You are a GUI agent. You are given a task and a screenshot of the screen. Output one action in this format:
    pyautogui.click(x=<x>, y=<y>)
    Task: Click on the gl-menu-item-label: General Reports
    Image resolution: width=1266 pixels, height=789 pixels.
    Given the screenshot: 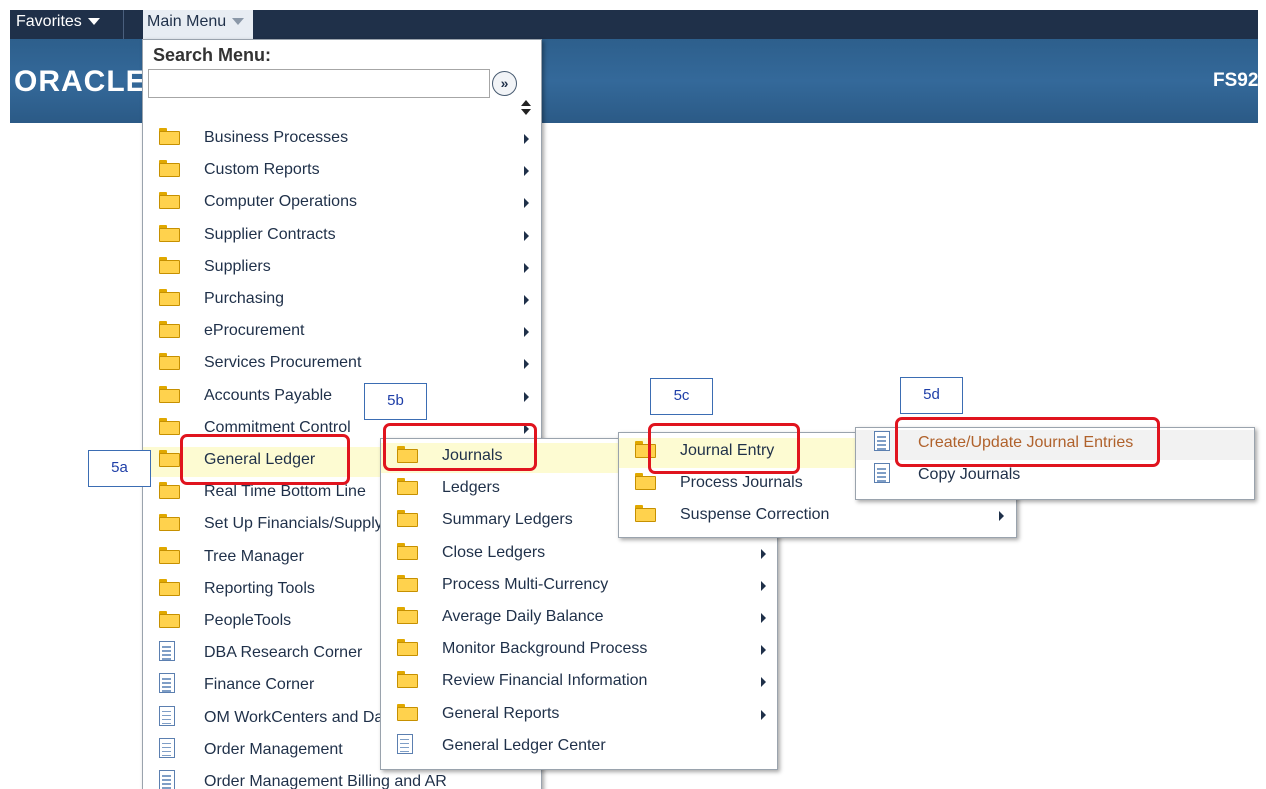 What is the action you would take?
    pyautogui.click(x=501, y=713)
    